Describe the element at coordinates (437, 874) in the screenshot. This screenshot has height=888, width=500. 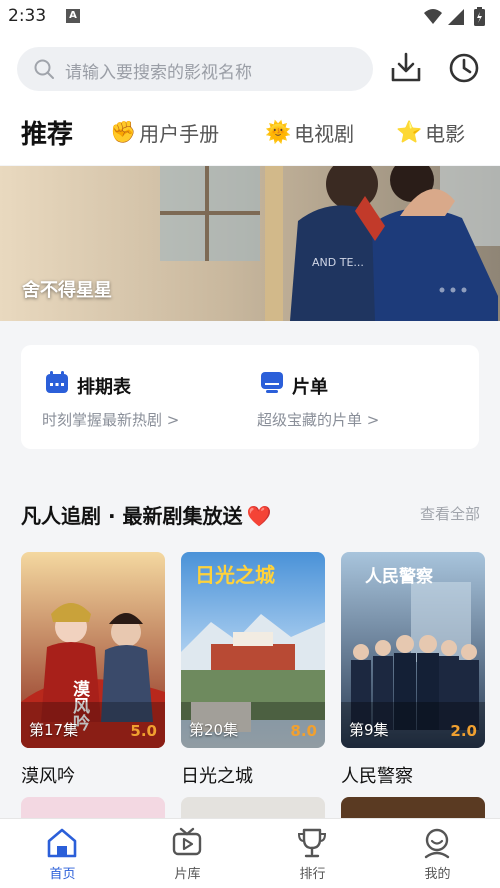
I see `nav-label: 我的` at that location.